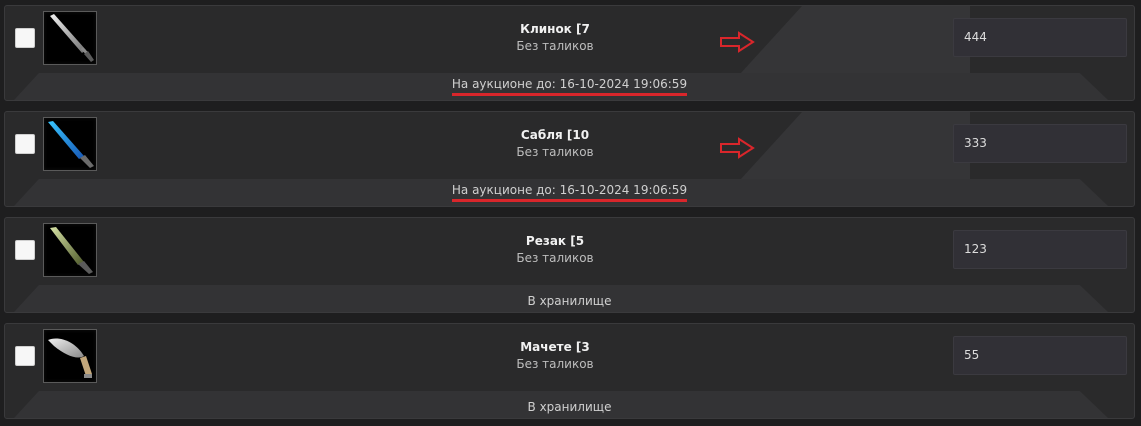 The image size is (1141, 426). I want to click on item-name: Резак [5, so click(555, 241).